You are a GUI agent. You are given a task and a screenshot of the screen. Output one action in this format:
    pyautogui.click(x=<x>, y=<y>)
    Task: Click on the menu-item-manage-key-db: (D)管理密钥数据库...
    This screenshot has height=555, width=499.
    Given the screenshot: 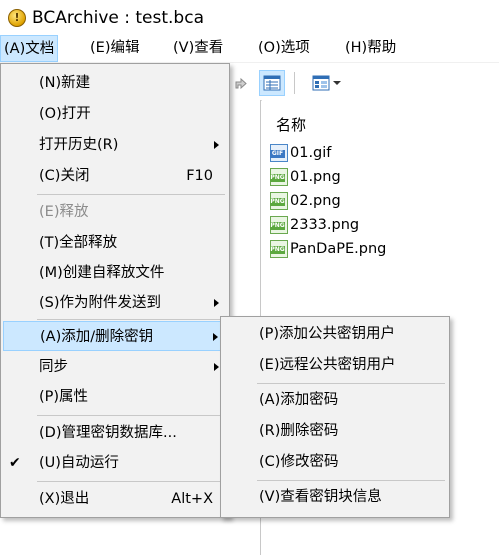 What is the action you would take?
    pyautogui.click(x=115, y=433)
    